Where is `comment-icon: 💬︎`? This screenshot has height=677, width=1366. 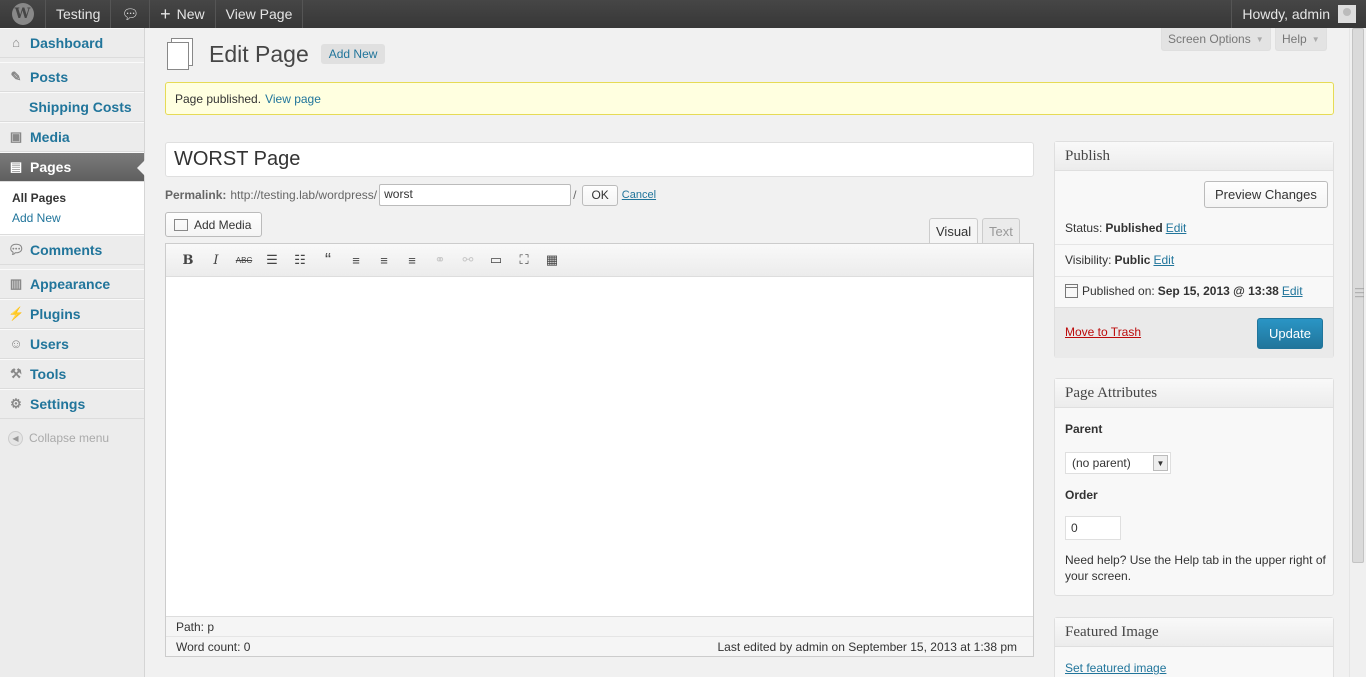
comment-icon: 💬︎ is located at coordinates (16, 249).